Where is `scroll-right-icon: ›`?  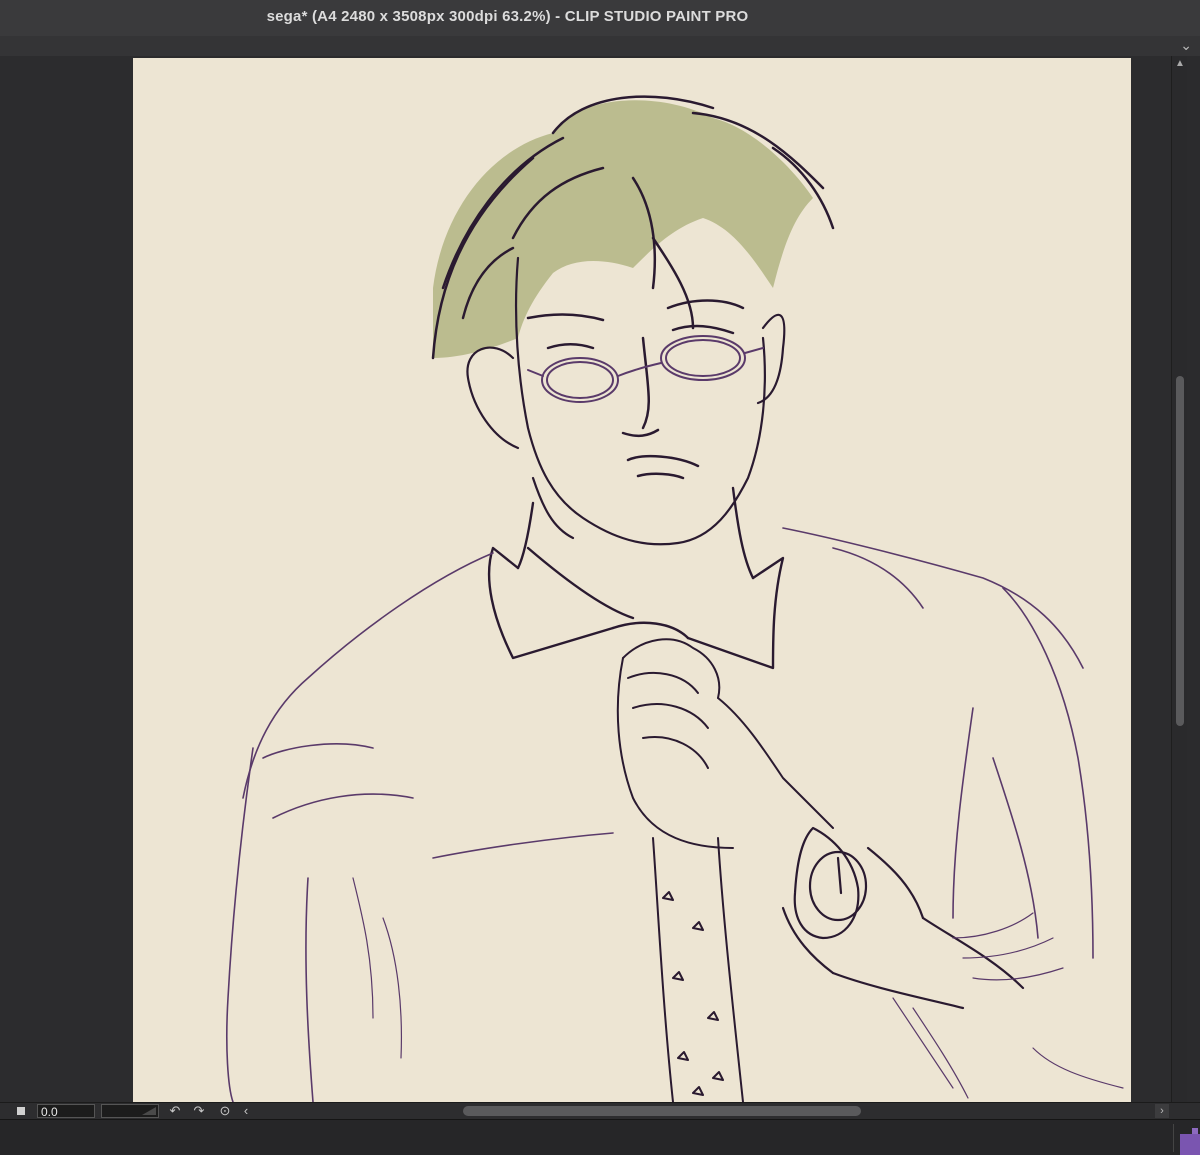
scroll-right-icon: › is located at coordinates (1162, 1111).